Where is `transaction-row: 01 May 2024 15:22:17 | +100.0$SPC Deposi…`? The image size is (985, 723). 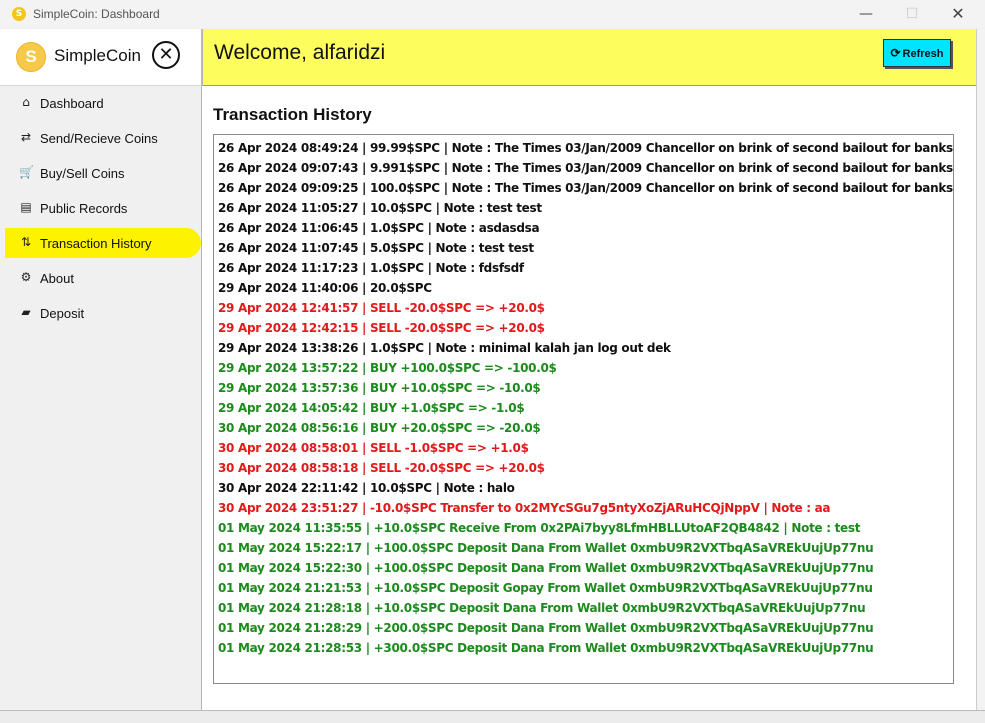 transaction-row: 01 May 2024 15:22:17 | +100.0$SPC Deposi… is located at coordinates (546, 548).